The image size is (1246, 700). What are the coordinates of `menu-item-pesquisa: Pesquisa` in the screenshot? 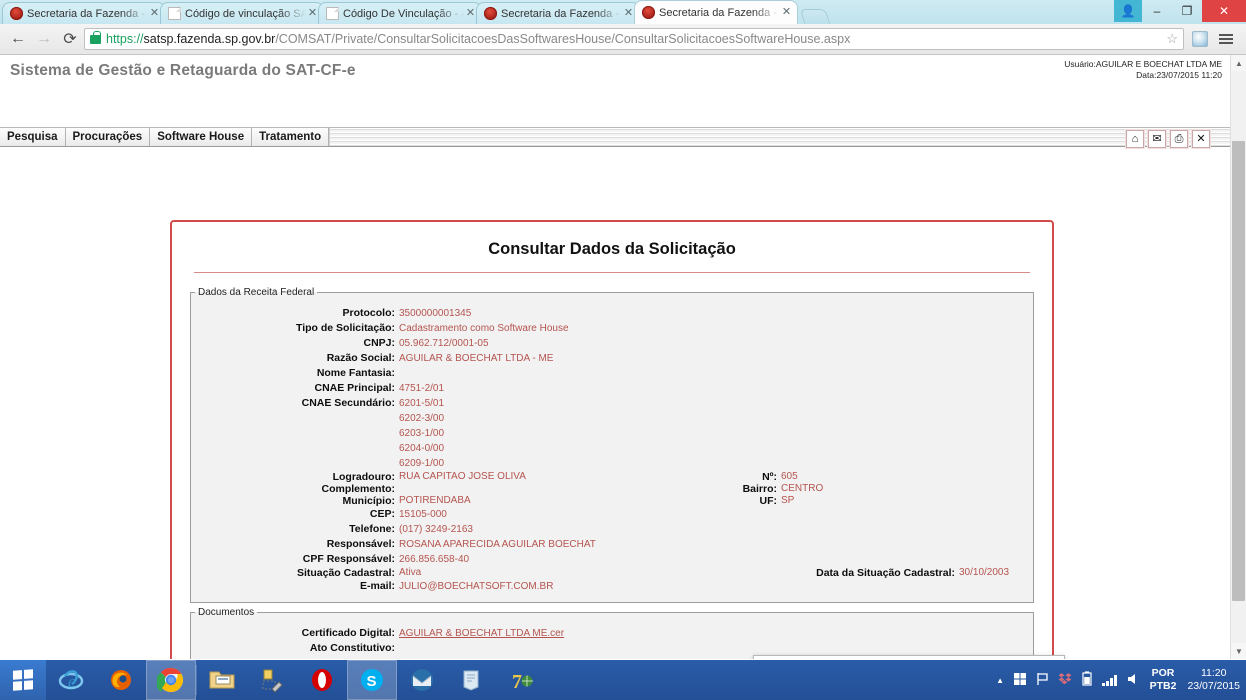 It's located at (33, 137).